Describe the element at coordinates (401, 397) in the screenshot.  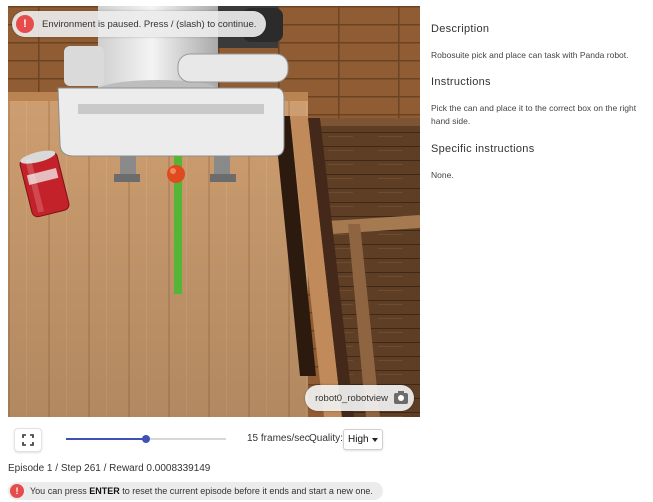
I see `camera-icon` at that location.